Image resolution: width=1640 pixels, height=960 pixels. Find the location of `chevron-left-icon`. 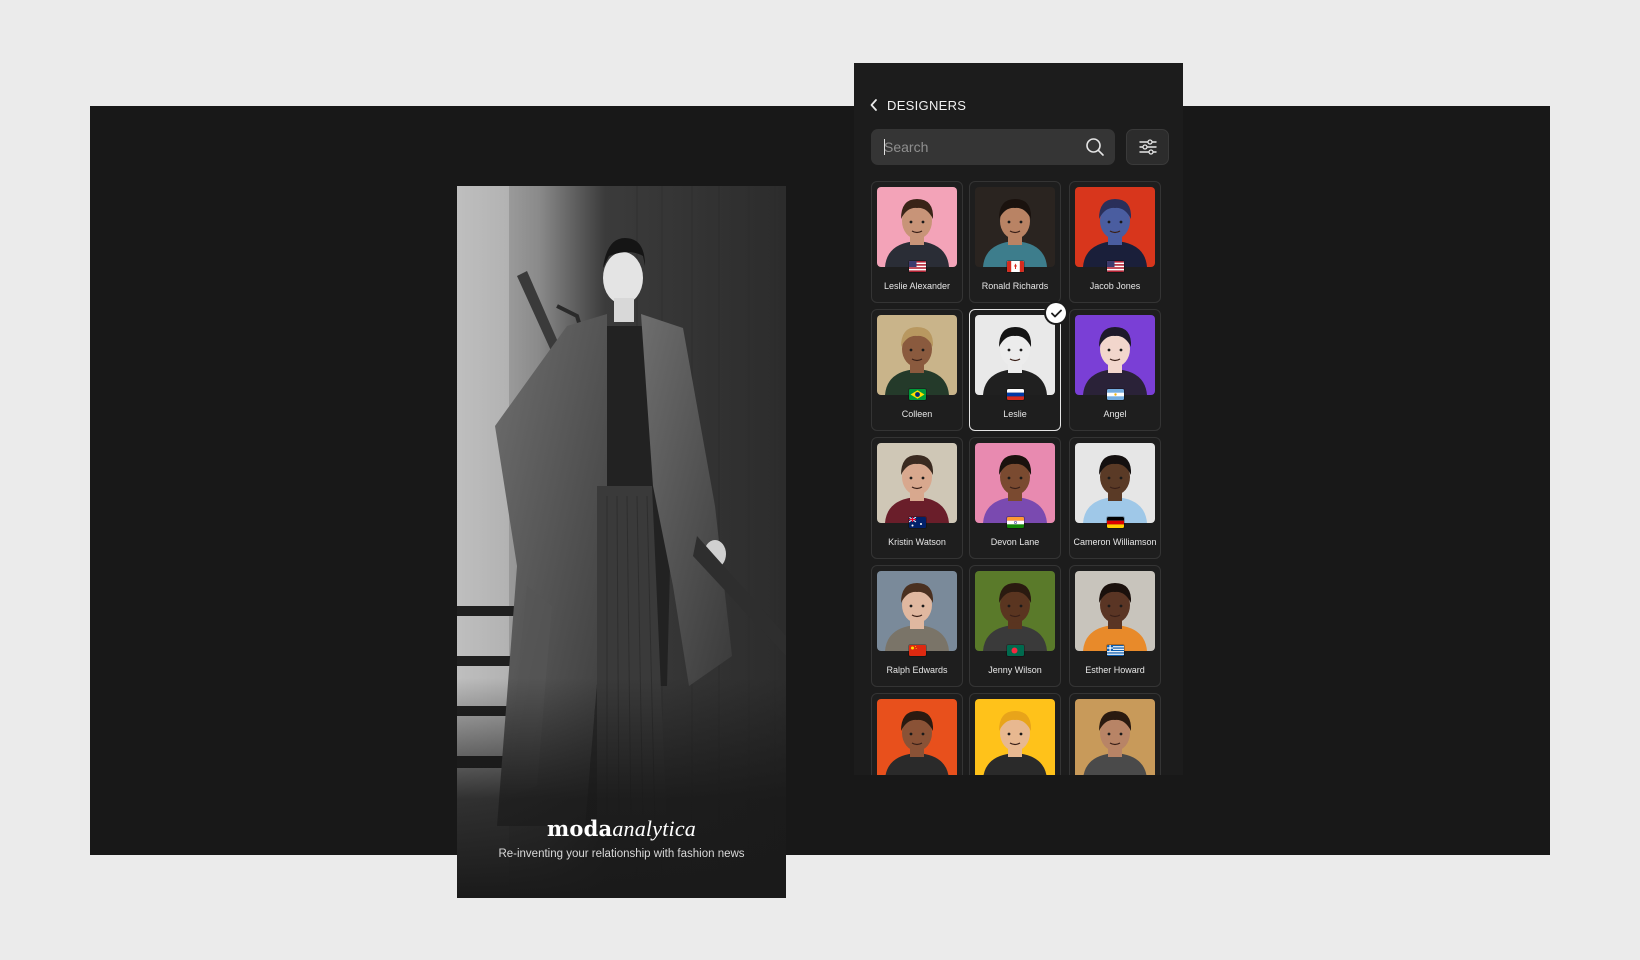

chevron-left-icon is located at coordinates (873, 105).